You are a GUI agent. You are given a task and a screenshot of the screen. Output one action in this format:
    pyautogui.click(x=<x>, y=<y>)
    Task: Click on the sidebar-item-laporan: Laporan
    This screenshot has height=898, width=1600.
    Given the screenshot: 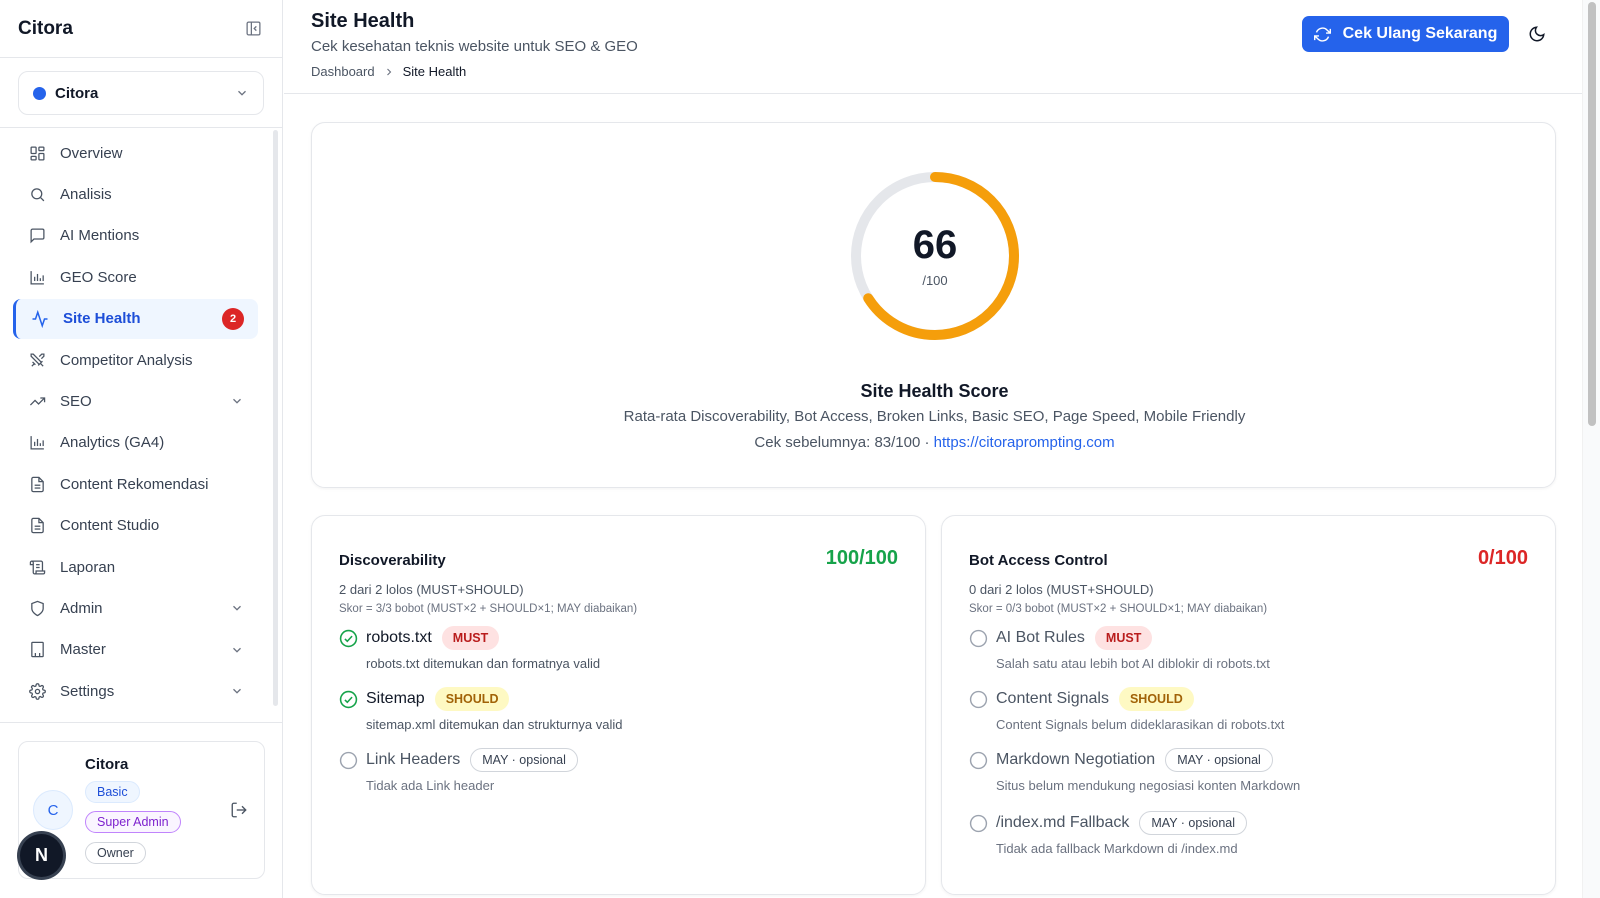 What is the action you would take?
    pyautogui.click(x=135, y=567)
    